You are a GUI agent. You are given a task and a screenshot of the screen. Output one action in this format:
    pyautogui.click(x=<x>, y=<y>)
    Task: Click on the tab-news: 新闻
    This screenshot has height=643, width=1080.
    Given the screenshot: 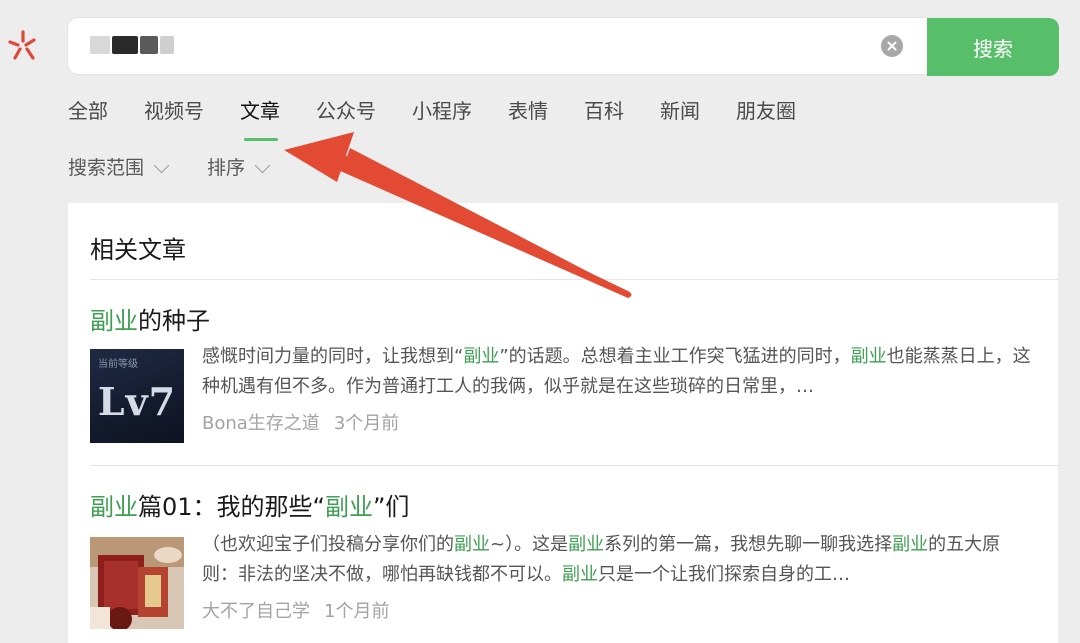 What is the action you would take?
    pyautogui.click(x=680, y=116)
    